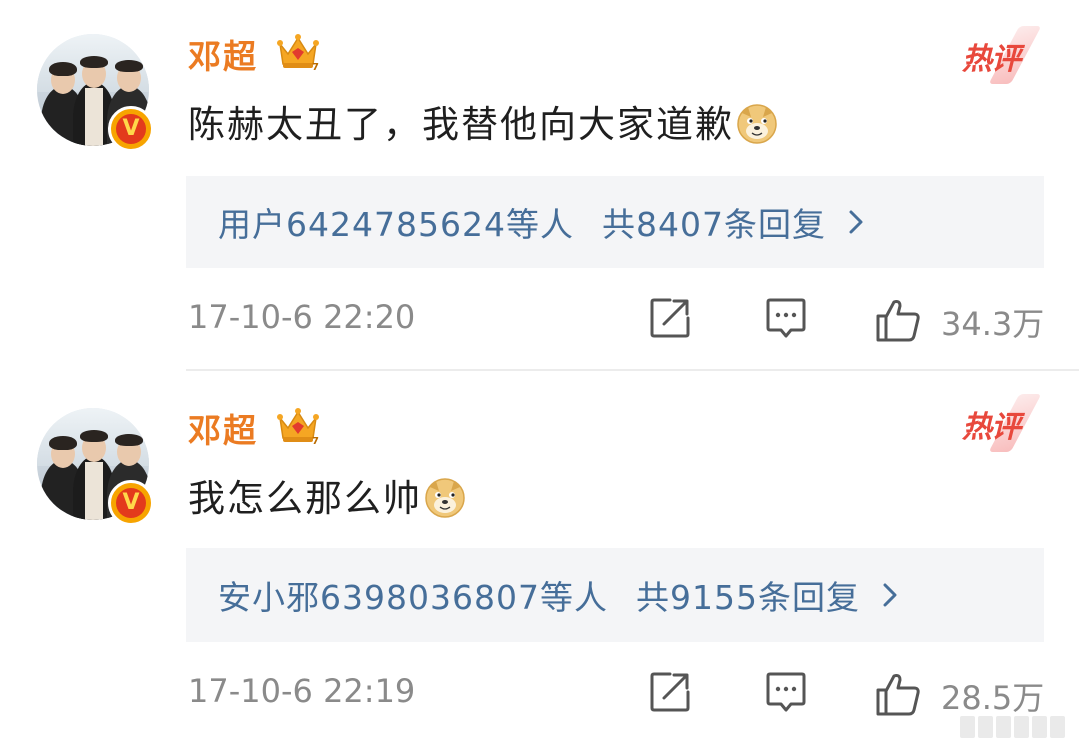  I want to click on reply-count: 共9155条回复, so click(747, 597).